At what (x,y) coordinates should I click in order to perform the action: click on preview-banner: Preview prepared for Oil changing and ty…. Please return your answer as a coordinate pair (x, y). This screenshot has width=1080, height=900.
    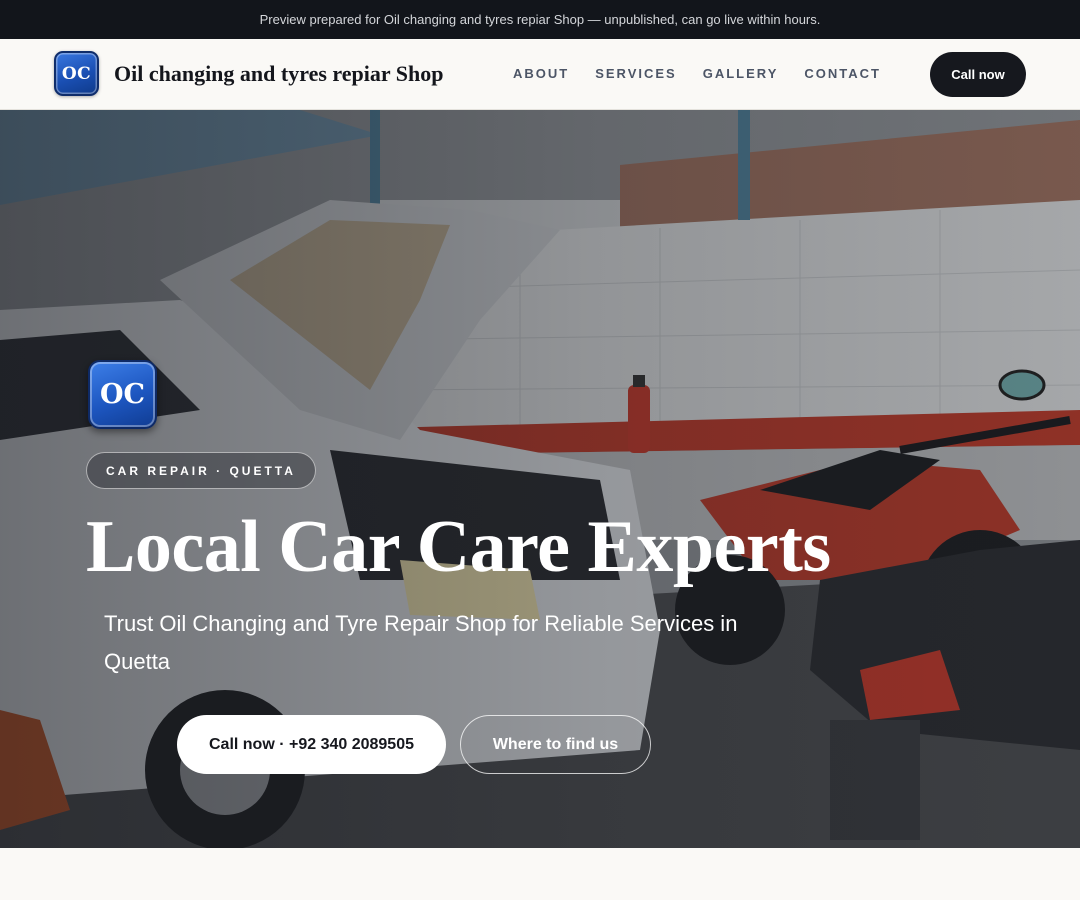
    Looking at the image, I should click on (540, 19).